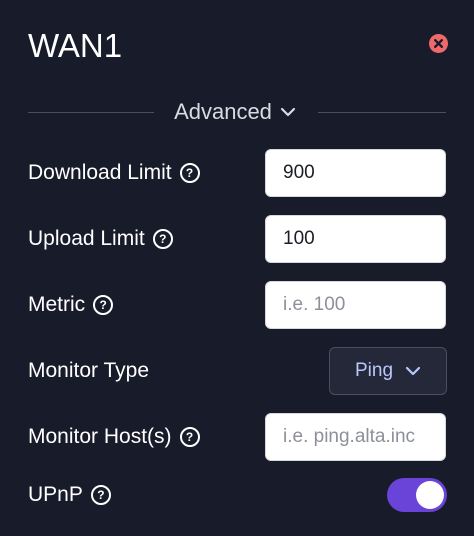 This screenshot has width=474, height=536. Describe the element at coordinates (57, 304) in the screenshot. I see `metric-label: Metric` at that location.